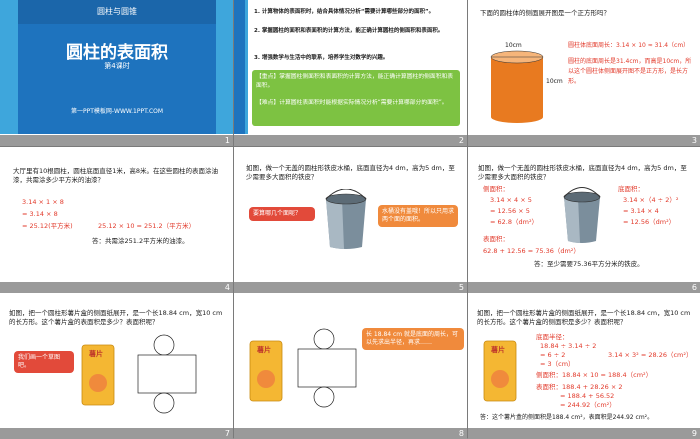 The width and height of the screenshot is (700, 439). I want to click on calc-line: 3.14 × 4 × 5, so click(511, 200).